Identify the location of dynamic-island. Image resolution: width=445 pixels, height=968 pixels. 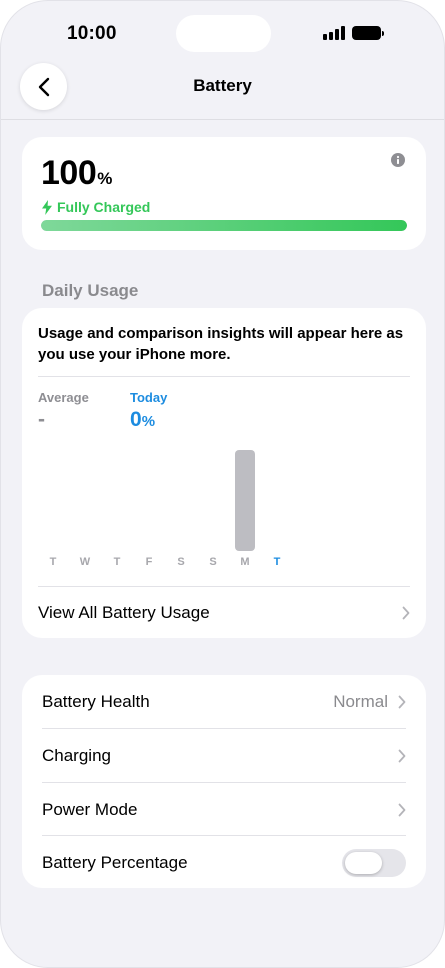
(223, 33).